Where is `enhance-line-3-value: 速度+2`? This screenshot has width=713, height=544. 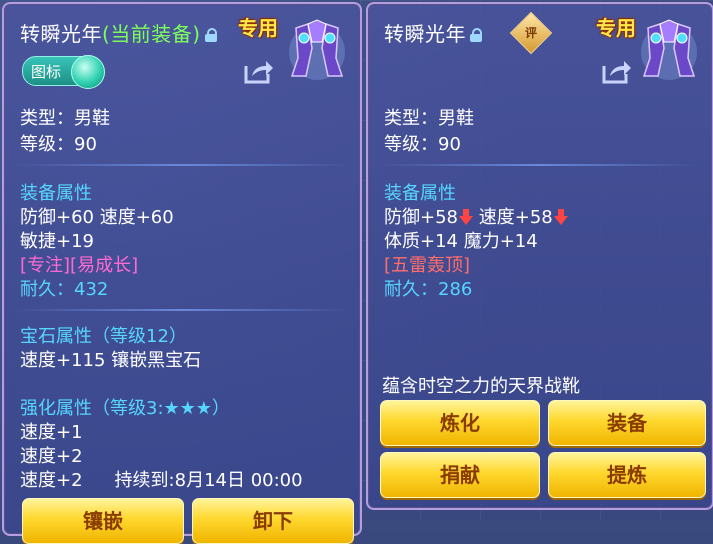 enhance-line-3-value: 速度+2 is located at coordinates (51, 480).